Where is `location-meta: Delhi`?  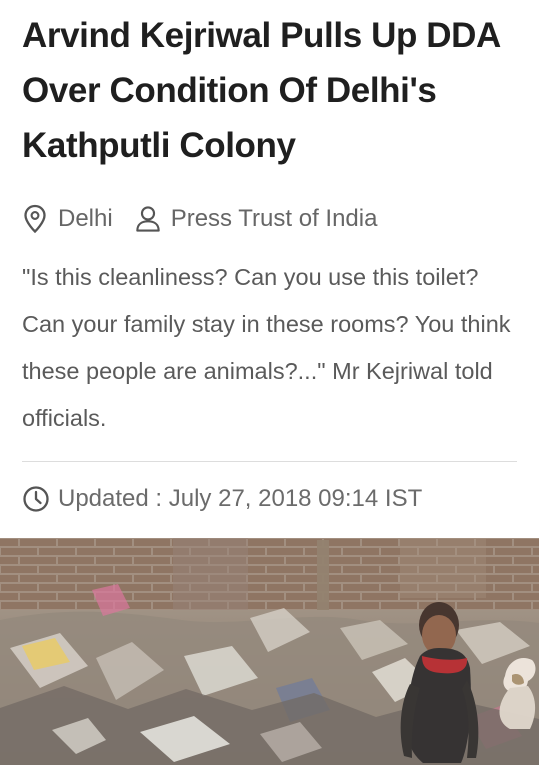 location-meta: Delhi is located at coordinates (67, 219).